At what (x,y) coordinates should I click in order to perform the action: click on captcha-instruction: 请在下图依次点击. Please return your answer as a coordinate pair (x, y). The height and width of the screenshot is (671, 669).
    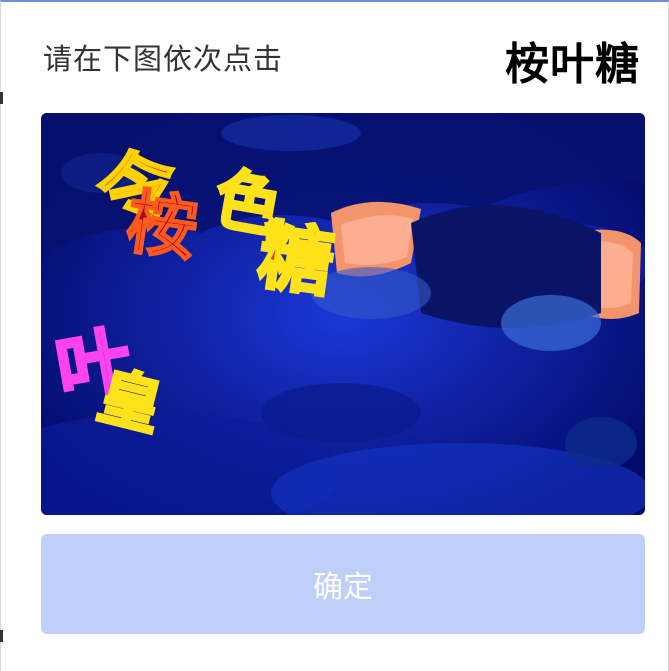
    Looking at the image, I should click on (163, 59).